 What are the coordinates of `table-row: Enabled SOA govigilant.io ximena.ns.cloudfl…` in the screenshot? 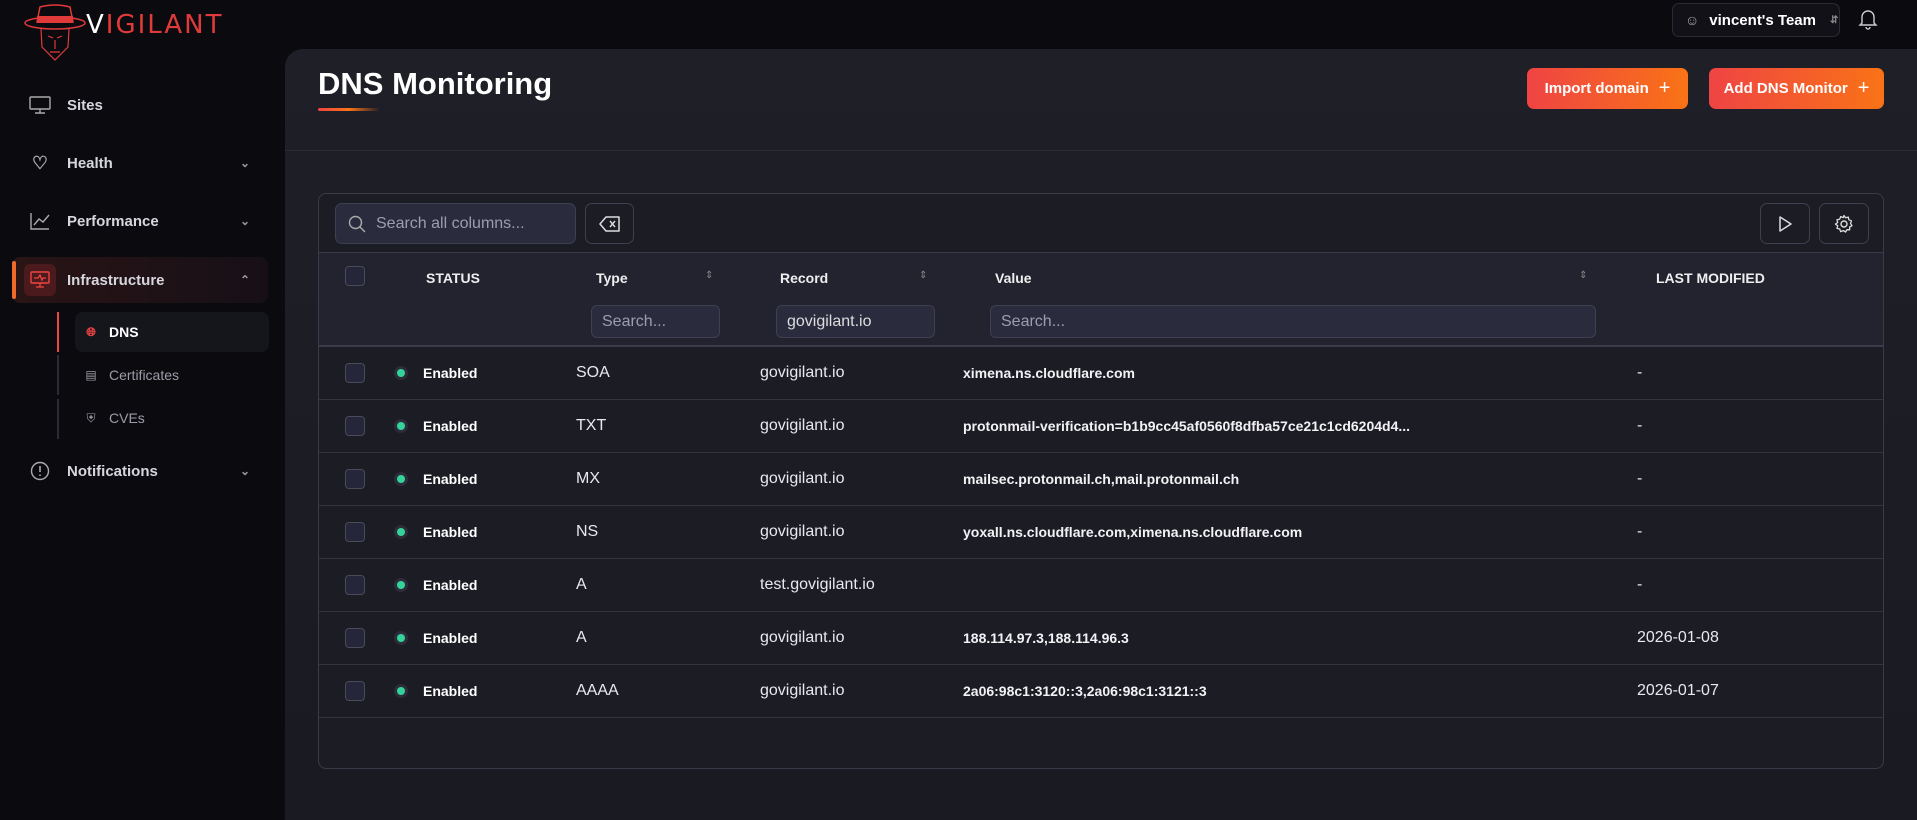 It's located at (1101, 373).